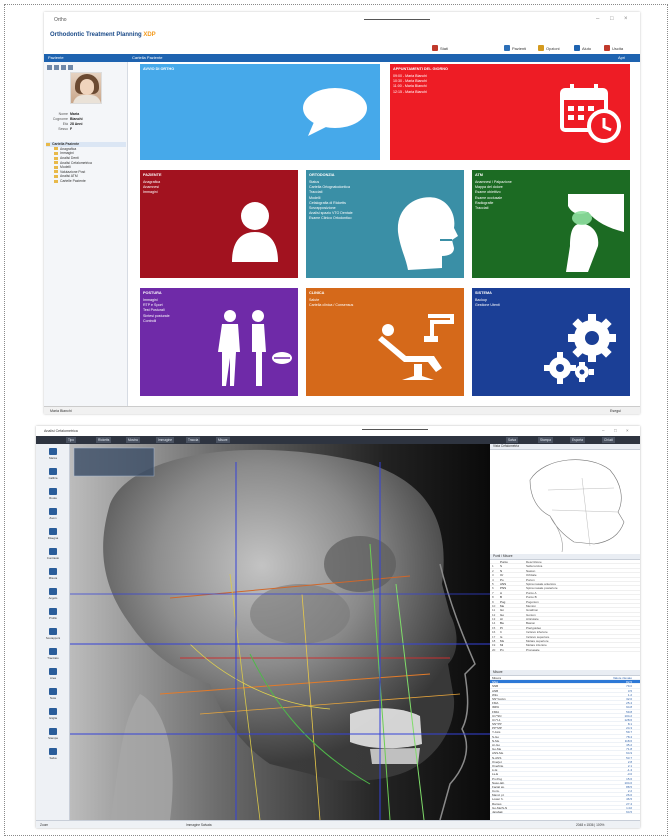 This screenshot has width=672, height=840. I want to click on topbar-button-uscita: Uscita, so click(613, 48).